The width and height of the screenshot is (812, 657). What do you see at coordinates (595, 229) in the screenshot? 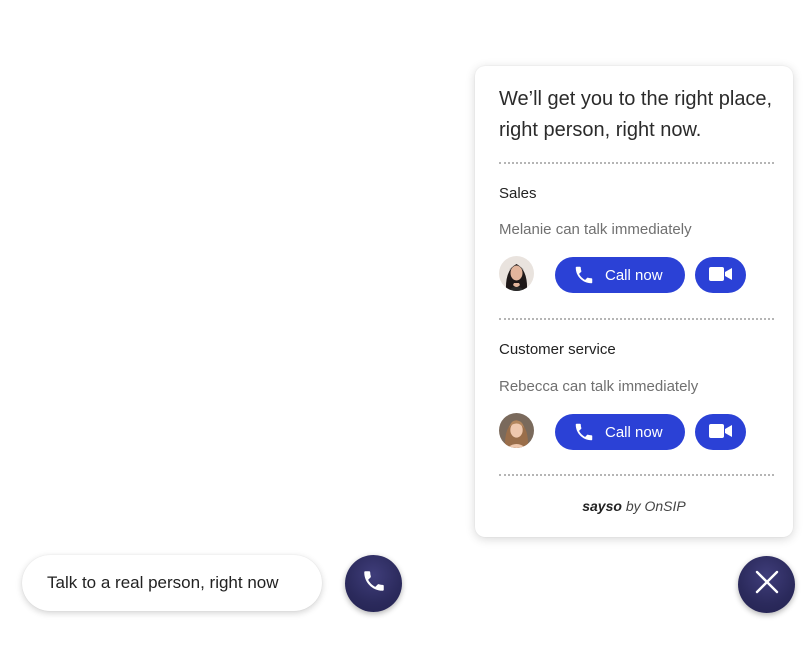
I see `availability-text-sales: Melanie can talk immediately` at bounding box center [595, 229].